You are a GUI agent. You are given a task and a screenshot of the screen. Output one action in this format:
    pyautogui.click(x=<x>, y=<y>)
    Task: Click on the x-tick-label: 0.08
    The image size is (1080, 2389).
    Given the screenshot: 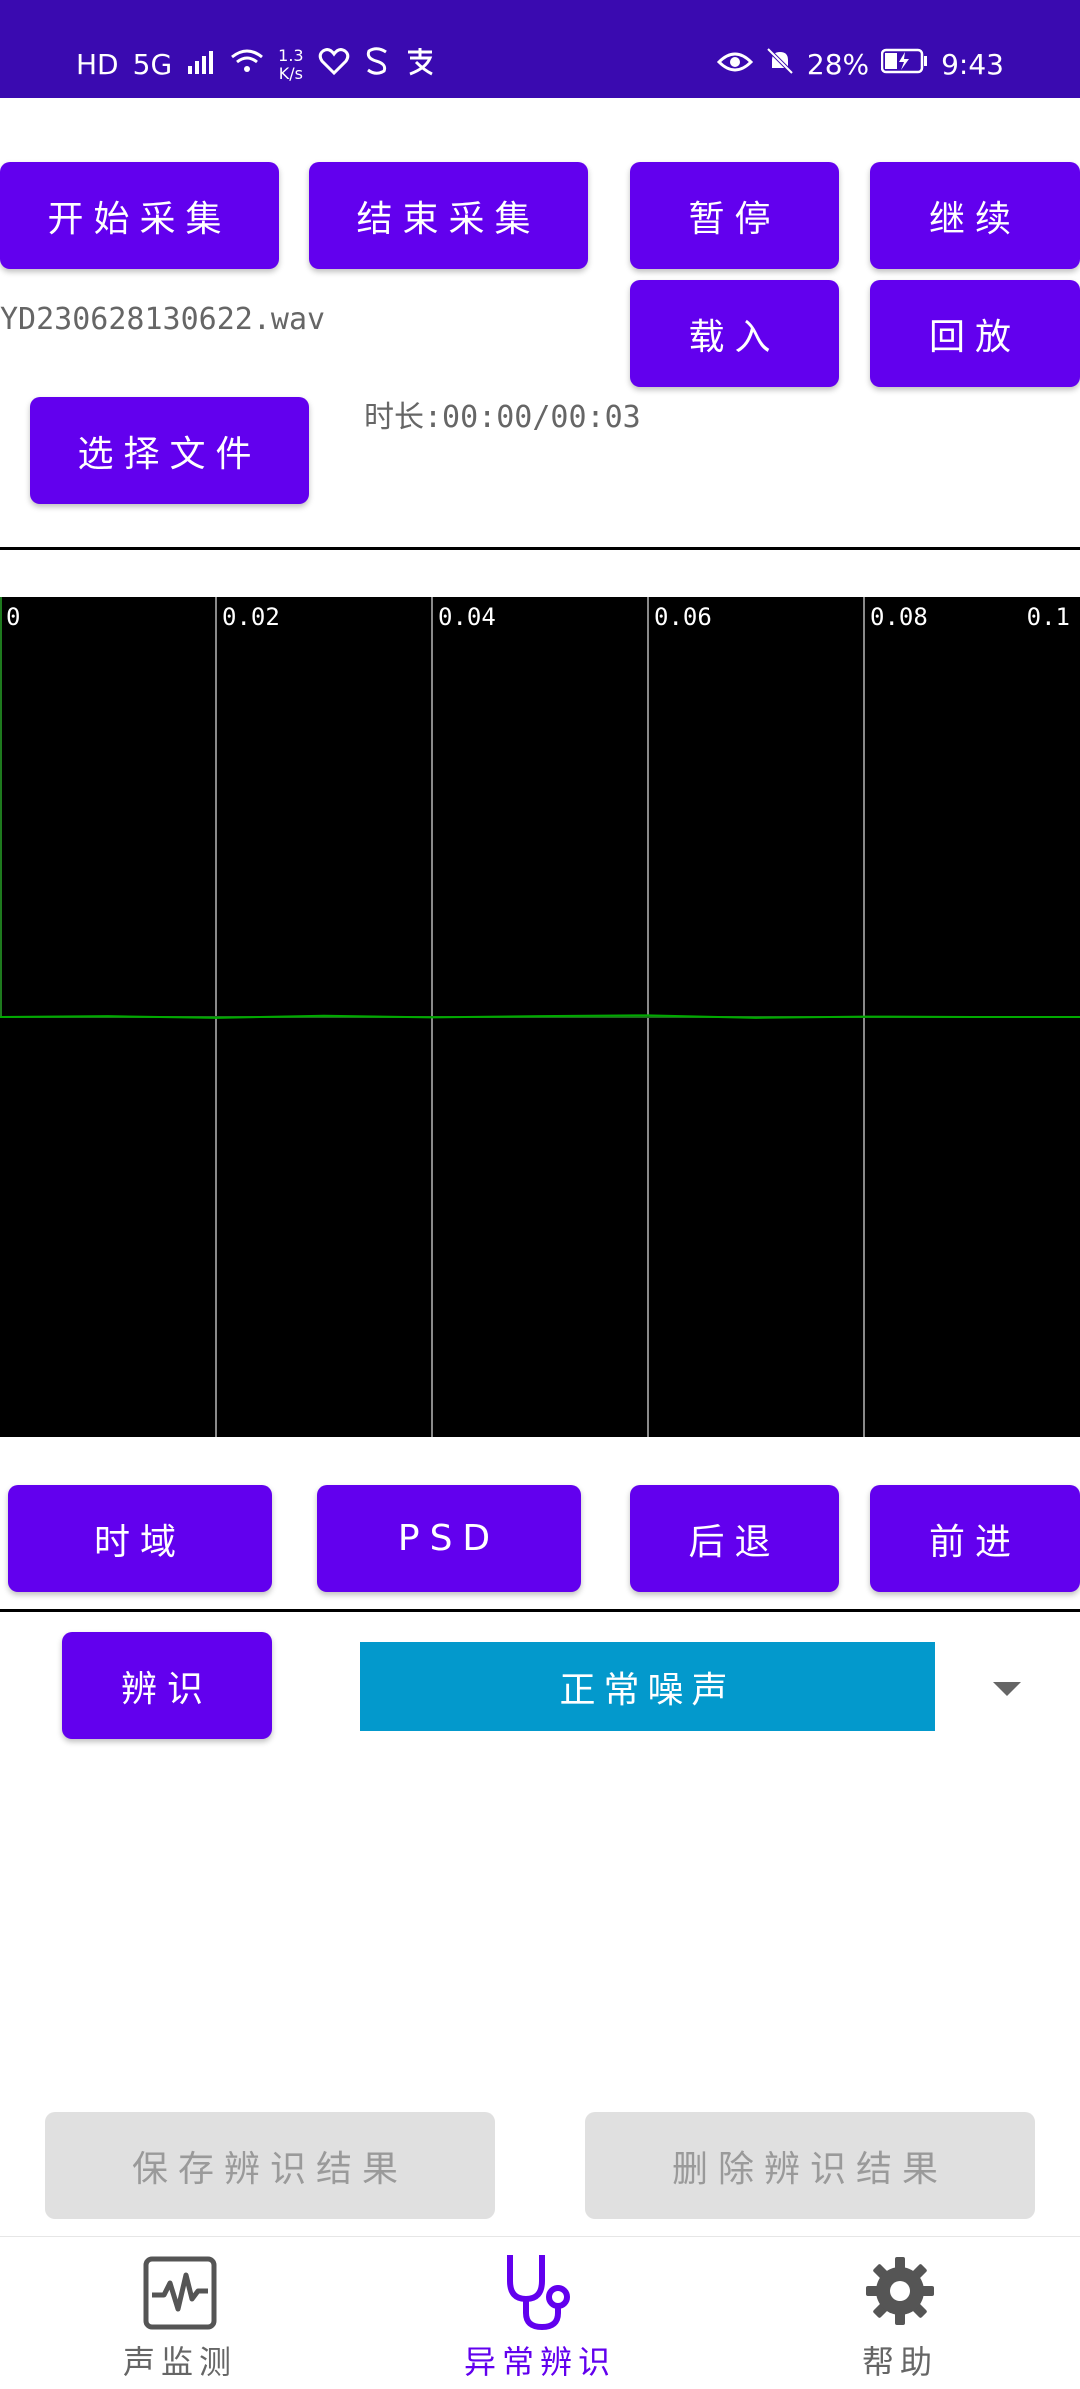 What is the action you would take?
    pyautogui.click(x=899, y=617)
    